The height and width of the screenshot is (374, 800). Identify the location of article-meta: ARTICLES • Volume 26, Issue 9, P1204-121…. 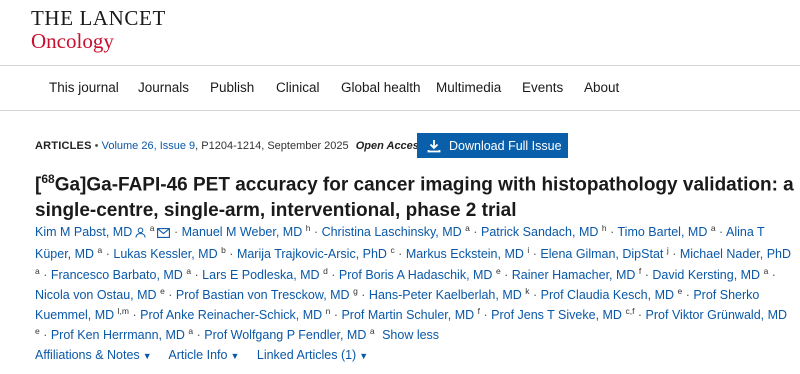
(230, 146).